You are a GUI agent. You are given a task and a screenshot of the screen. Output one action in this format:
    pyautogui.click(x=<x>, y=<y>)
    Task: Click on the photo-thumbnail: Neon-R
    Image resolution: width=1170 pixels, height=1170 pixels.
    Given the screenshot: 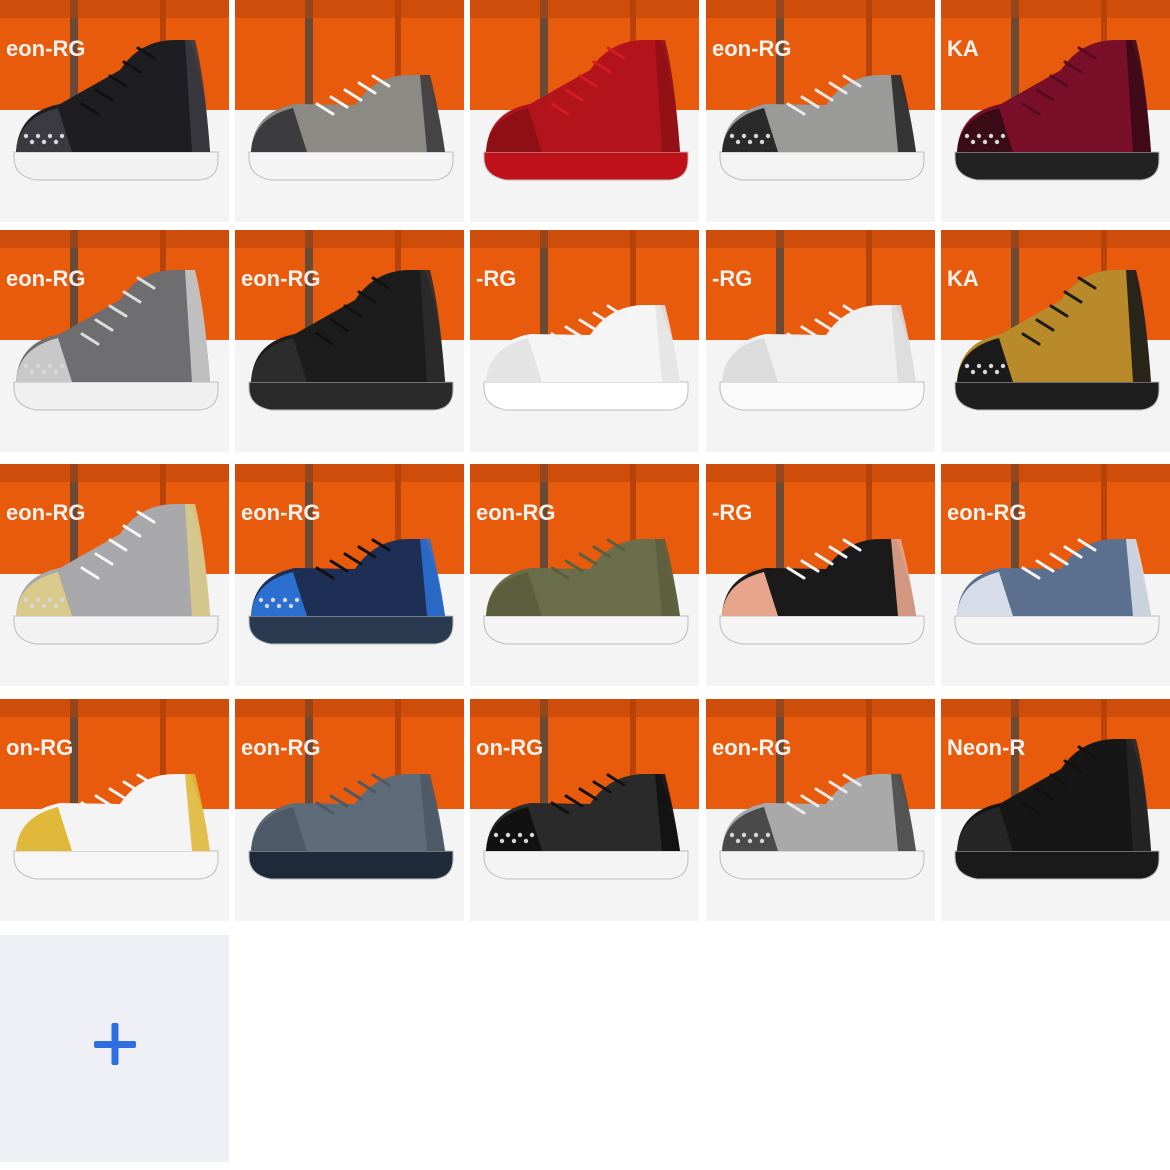 What is the action you would take?
    pyautogui.click(x=1055, y=810)
    